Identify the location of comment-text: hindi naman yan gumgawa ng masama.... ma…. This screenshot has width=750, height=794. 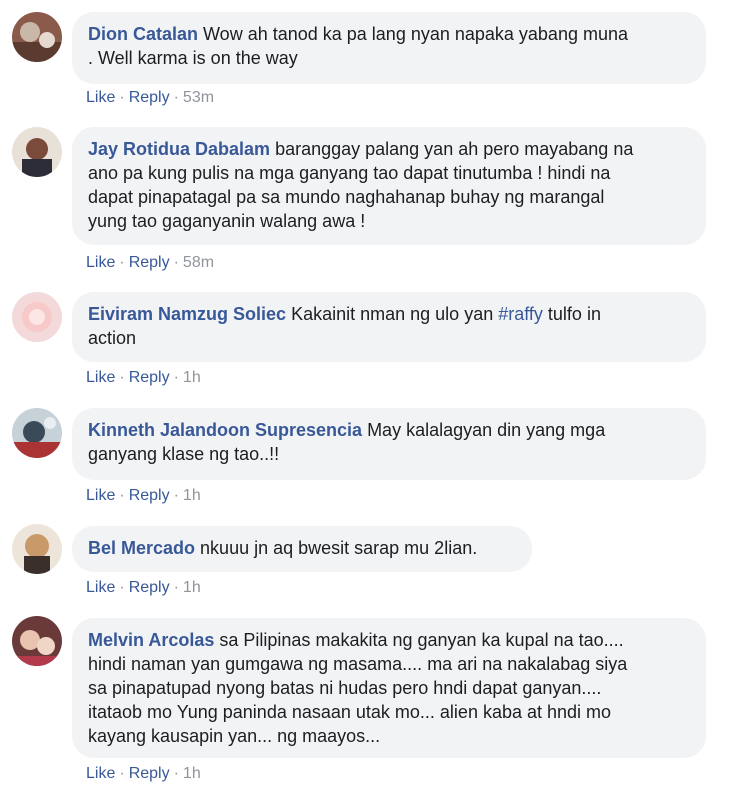
(358, 664).